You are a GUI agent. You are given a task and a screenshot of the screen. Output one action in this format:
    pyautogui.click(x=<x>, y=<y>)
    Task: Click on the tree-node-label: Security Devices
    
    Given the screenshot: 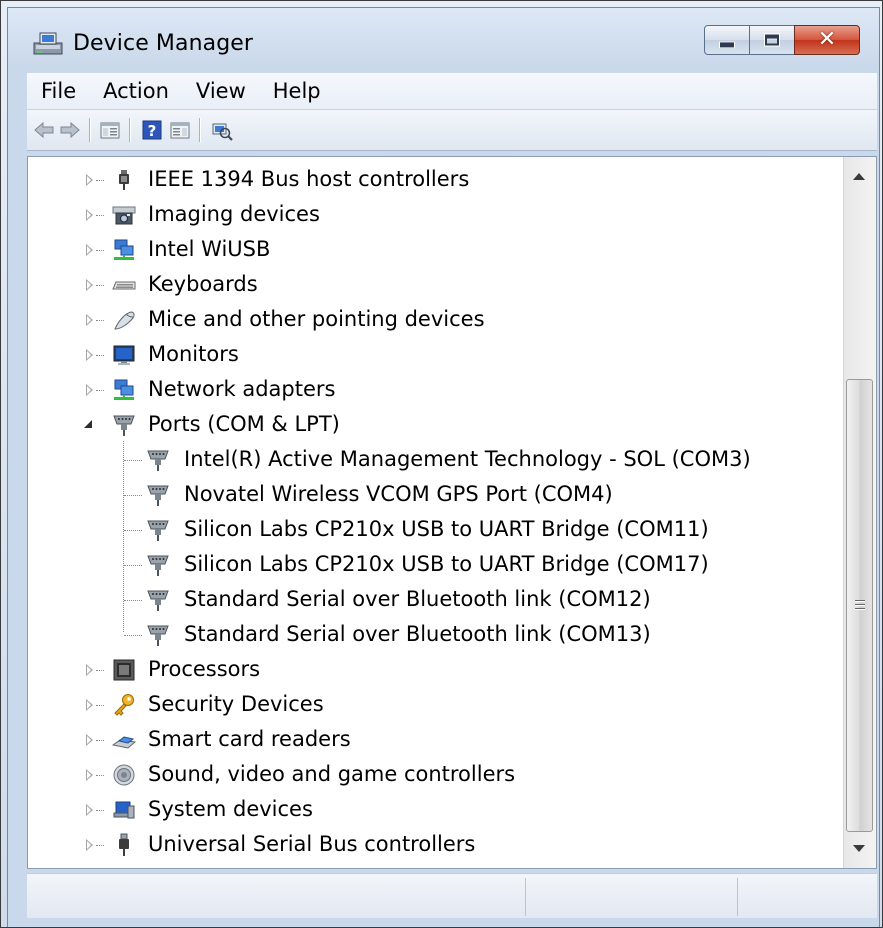 What is the action you would take?
    pyautogui.click(x=236, y=704)
    